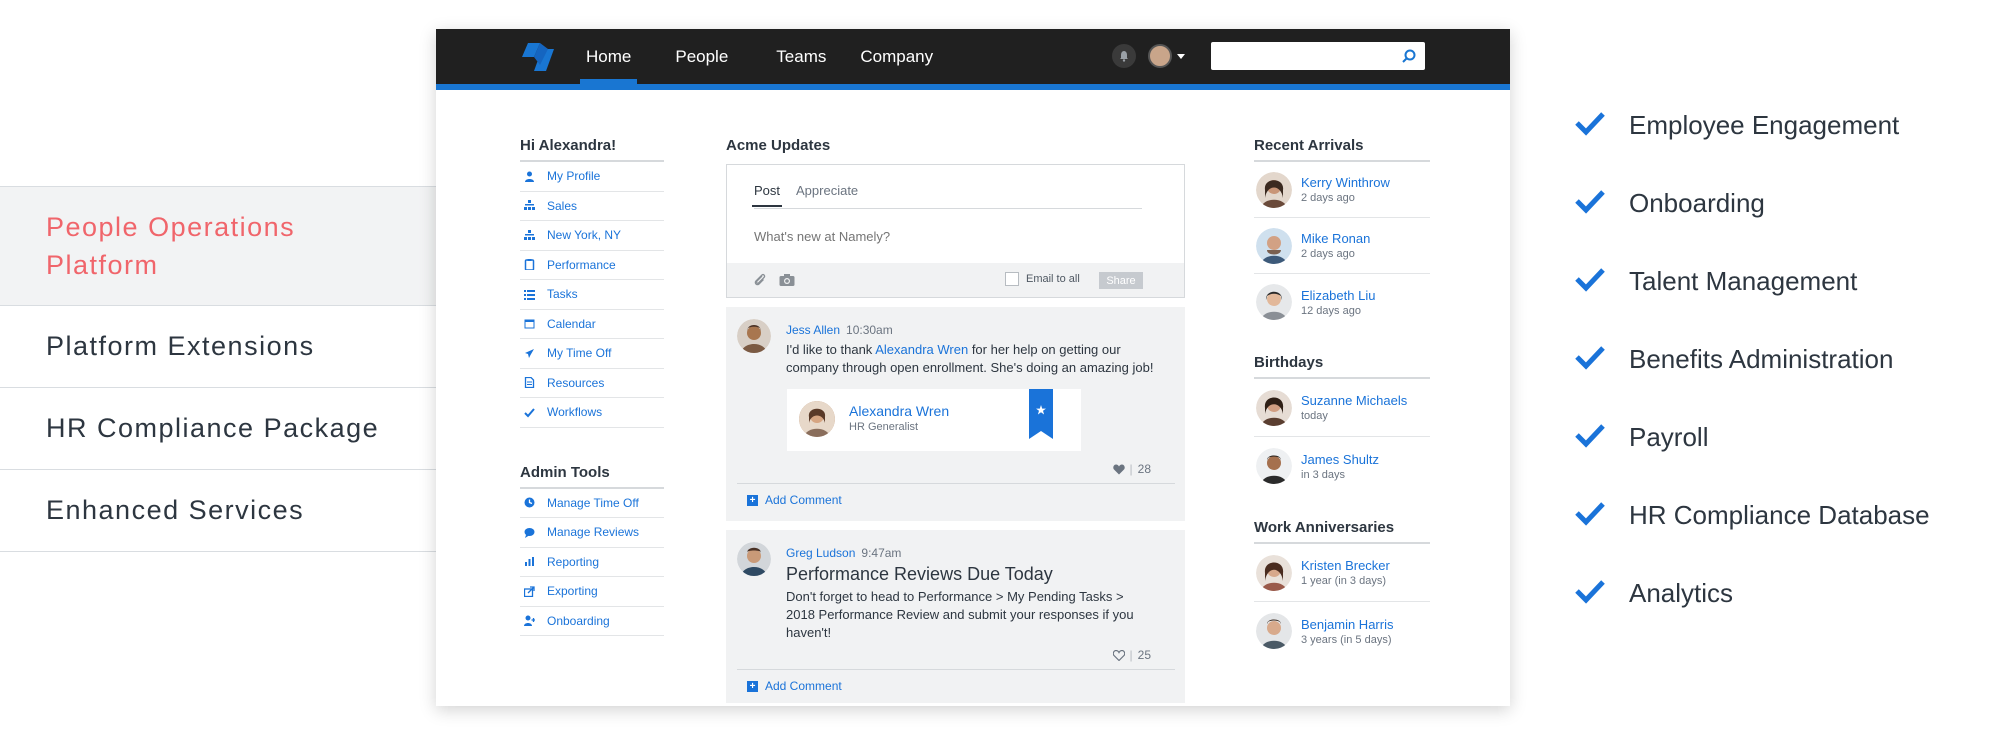  What do you see at coordinates (592, 177) in the screenshot?
I see `sidebar-item-my-profile: My Profile` at bounding box center [592, 177].